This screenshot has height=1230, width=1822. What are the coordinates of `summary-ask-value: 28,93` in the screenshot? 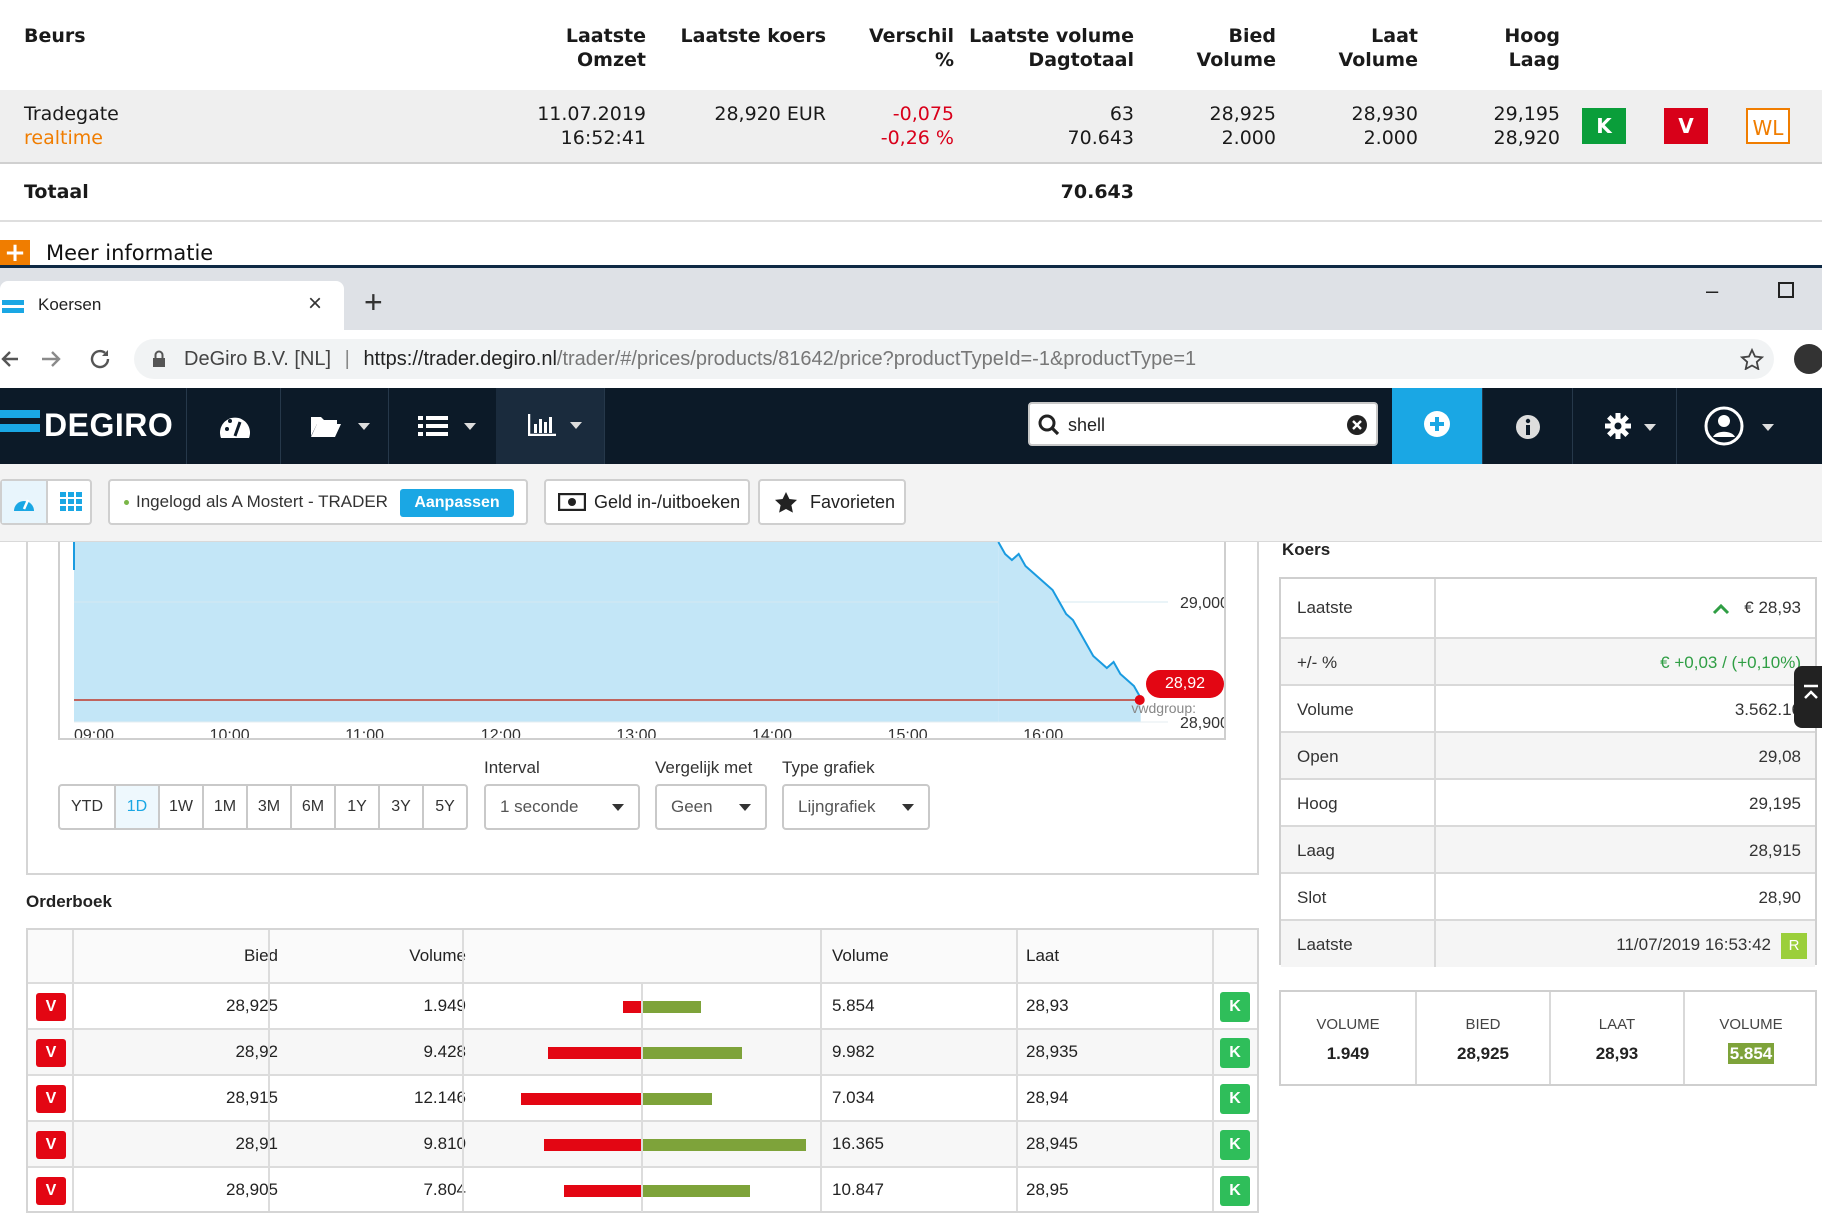 It's located at (1617, 1053).